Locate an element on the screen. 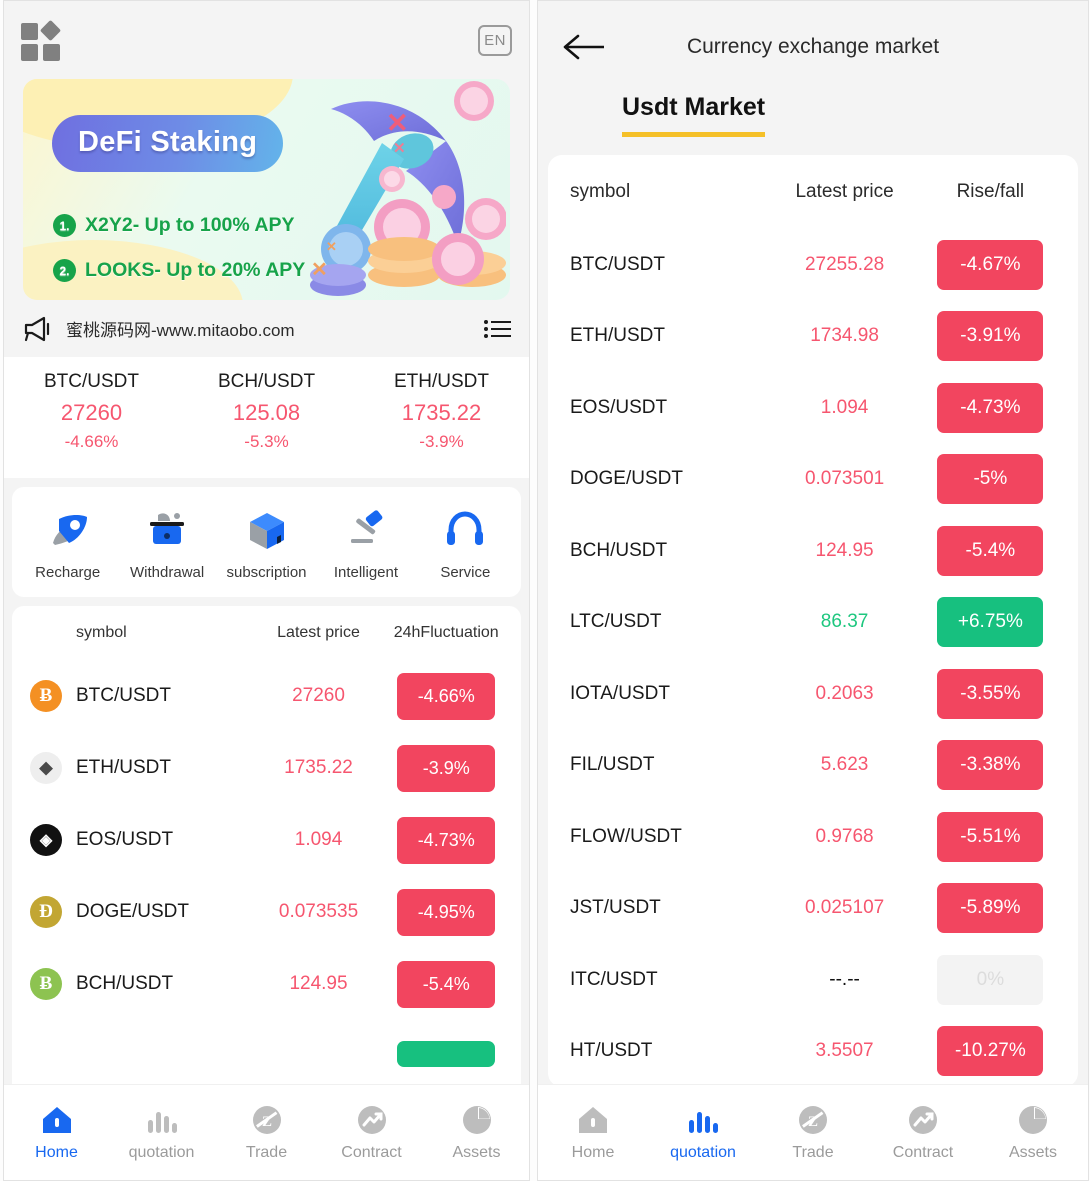 This screenshot has width=1090, height=1181. row-price: 86.37 is located at coordinates (844, 622).